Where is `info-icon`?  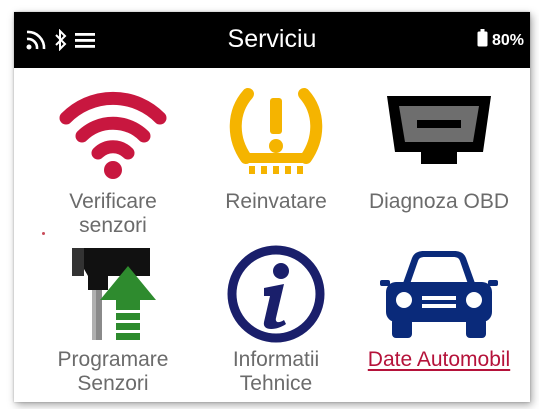
info-icon is located at coordinates (276, 294).